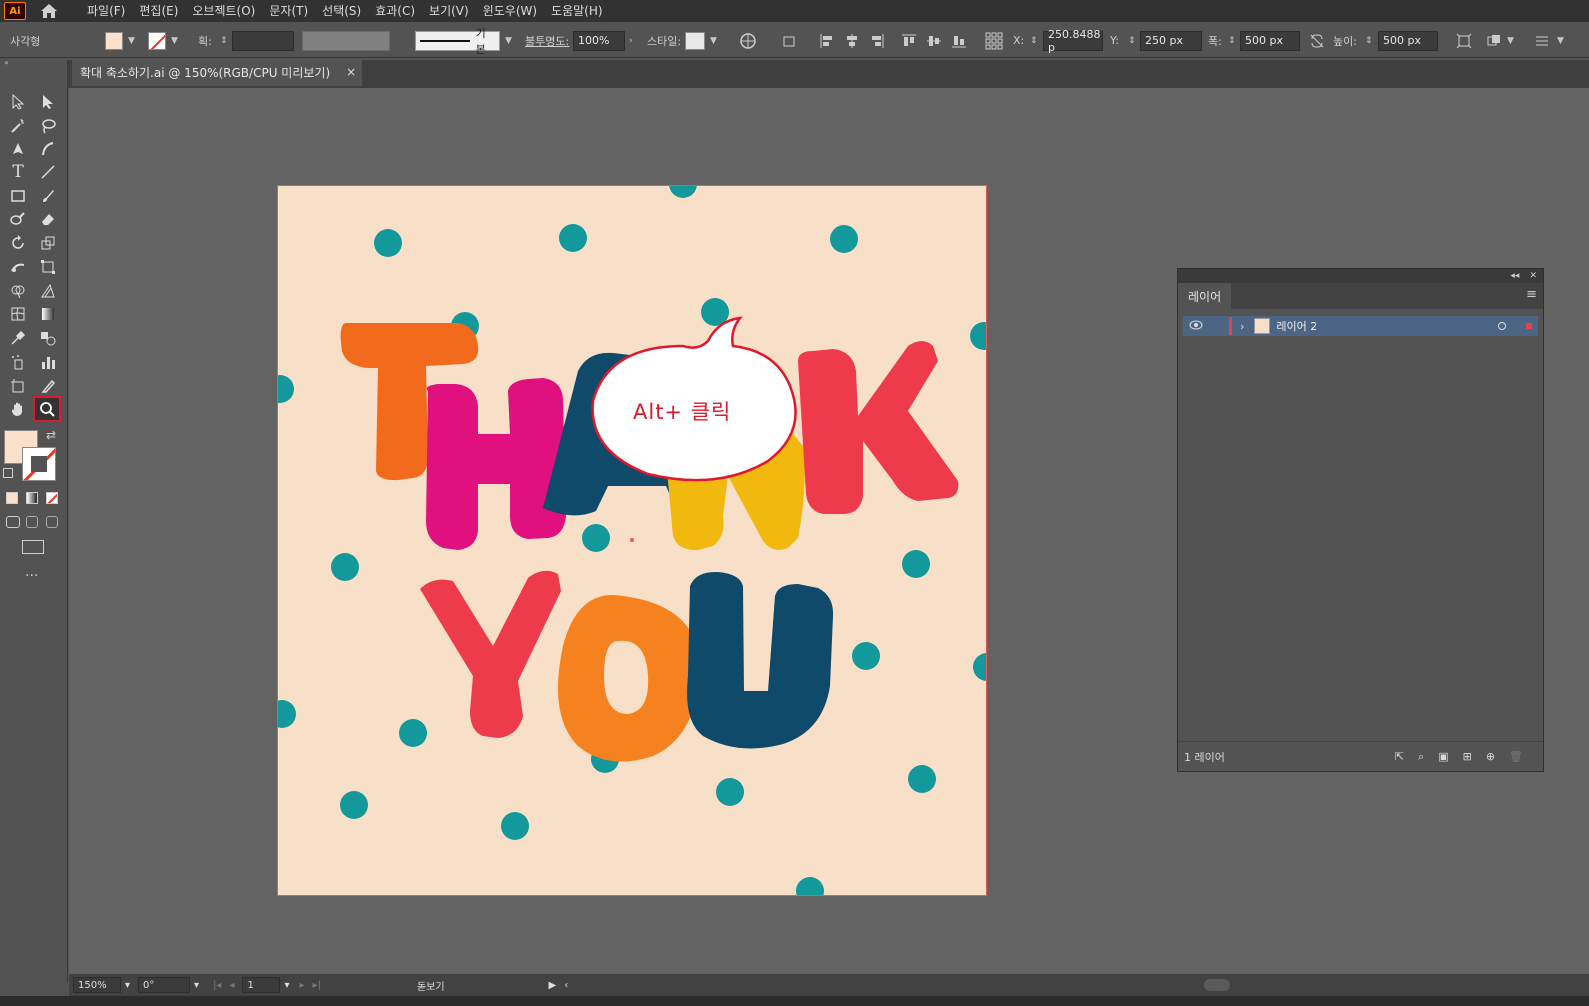 The height and width of the screenshot is (1006, 1589). Describe the element at coordinates (18, 338) in the screenshot. I see `eyedropper-tool-icon` at that location.